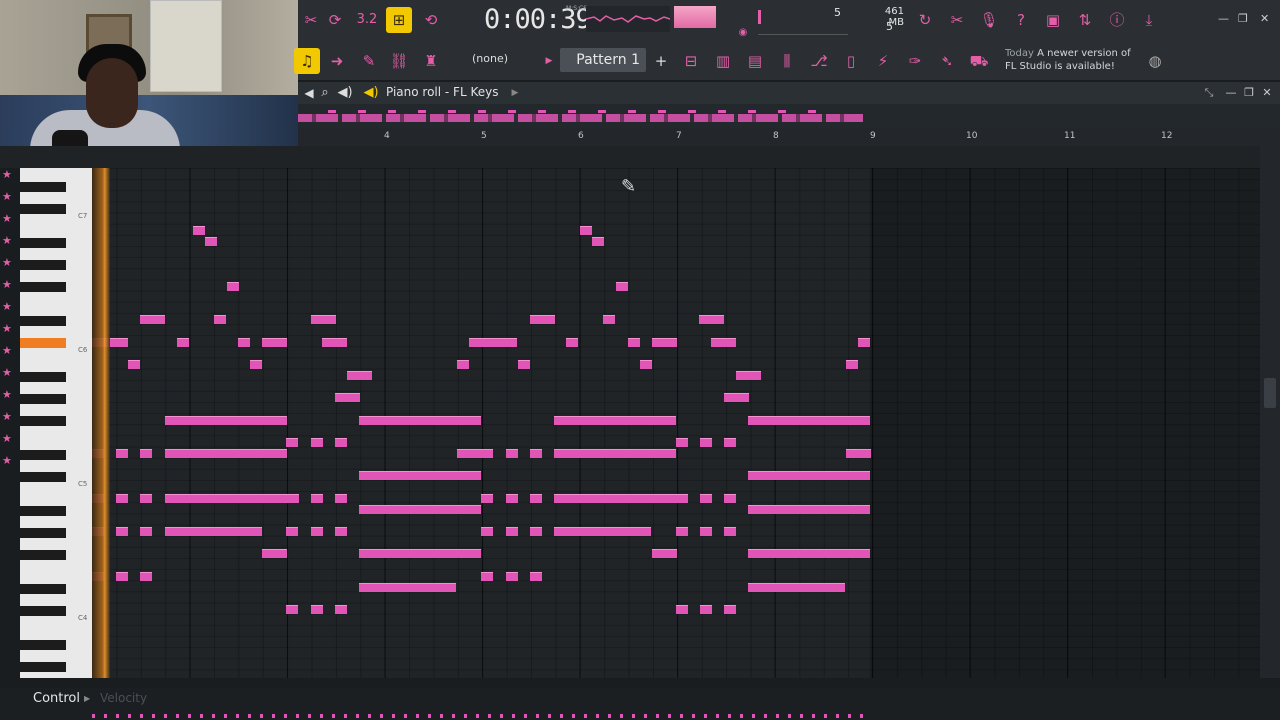 Image resolution: width=1280 pixels, height=720 pixels. I want to click on typing-keyboard-icon: ✂, so click(311, 20).